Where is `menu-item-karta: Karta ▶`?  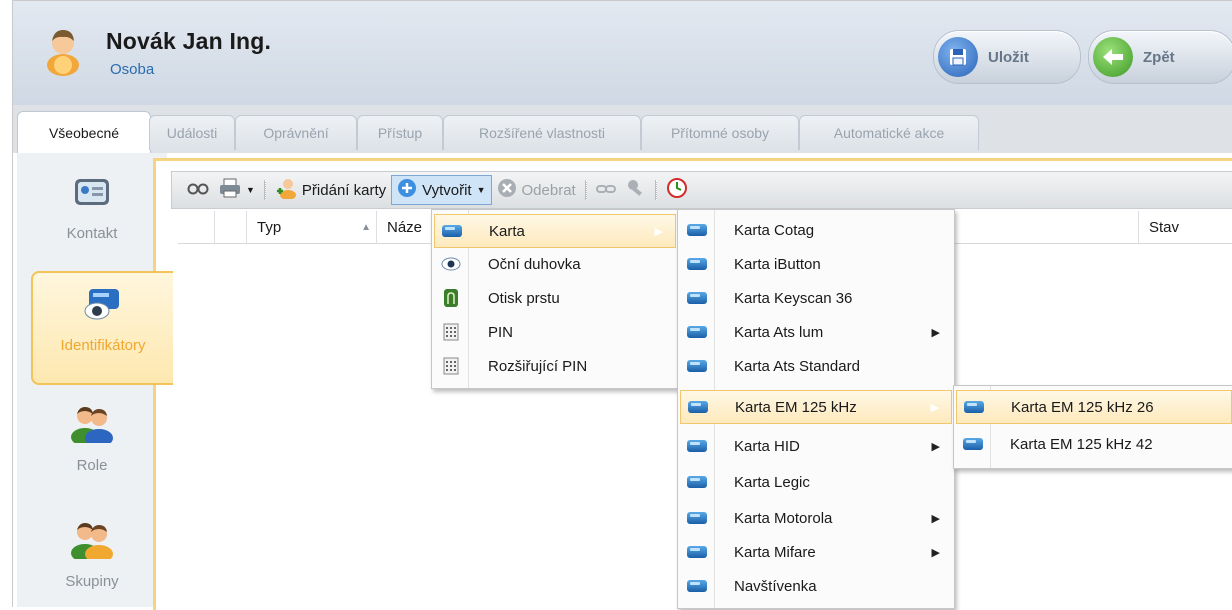
menu-item-karta: Karta ▶ is located at coordinates (555, 231).